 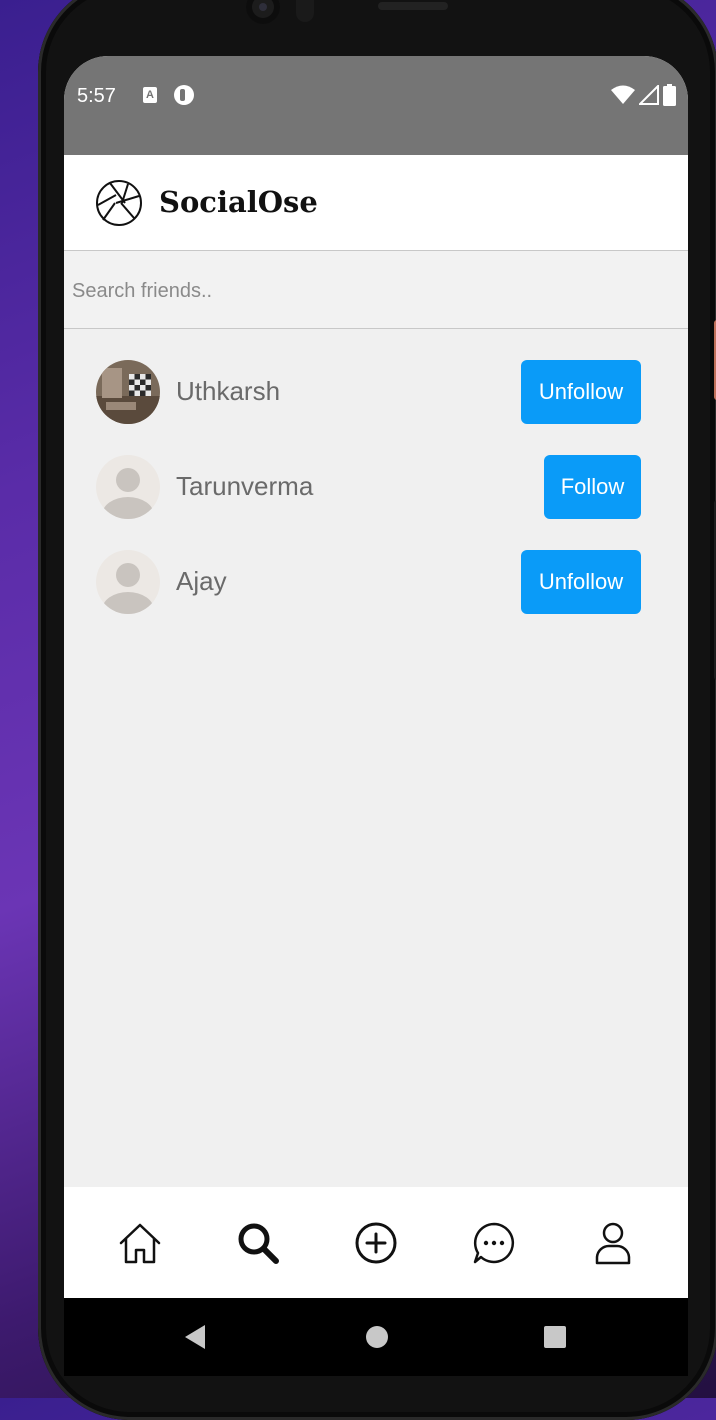 What do you see at coordinates (150, 95) in the screenshot?
I see `accessibility-a-icon: A` at bounding box center [150, 95].